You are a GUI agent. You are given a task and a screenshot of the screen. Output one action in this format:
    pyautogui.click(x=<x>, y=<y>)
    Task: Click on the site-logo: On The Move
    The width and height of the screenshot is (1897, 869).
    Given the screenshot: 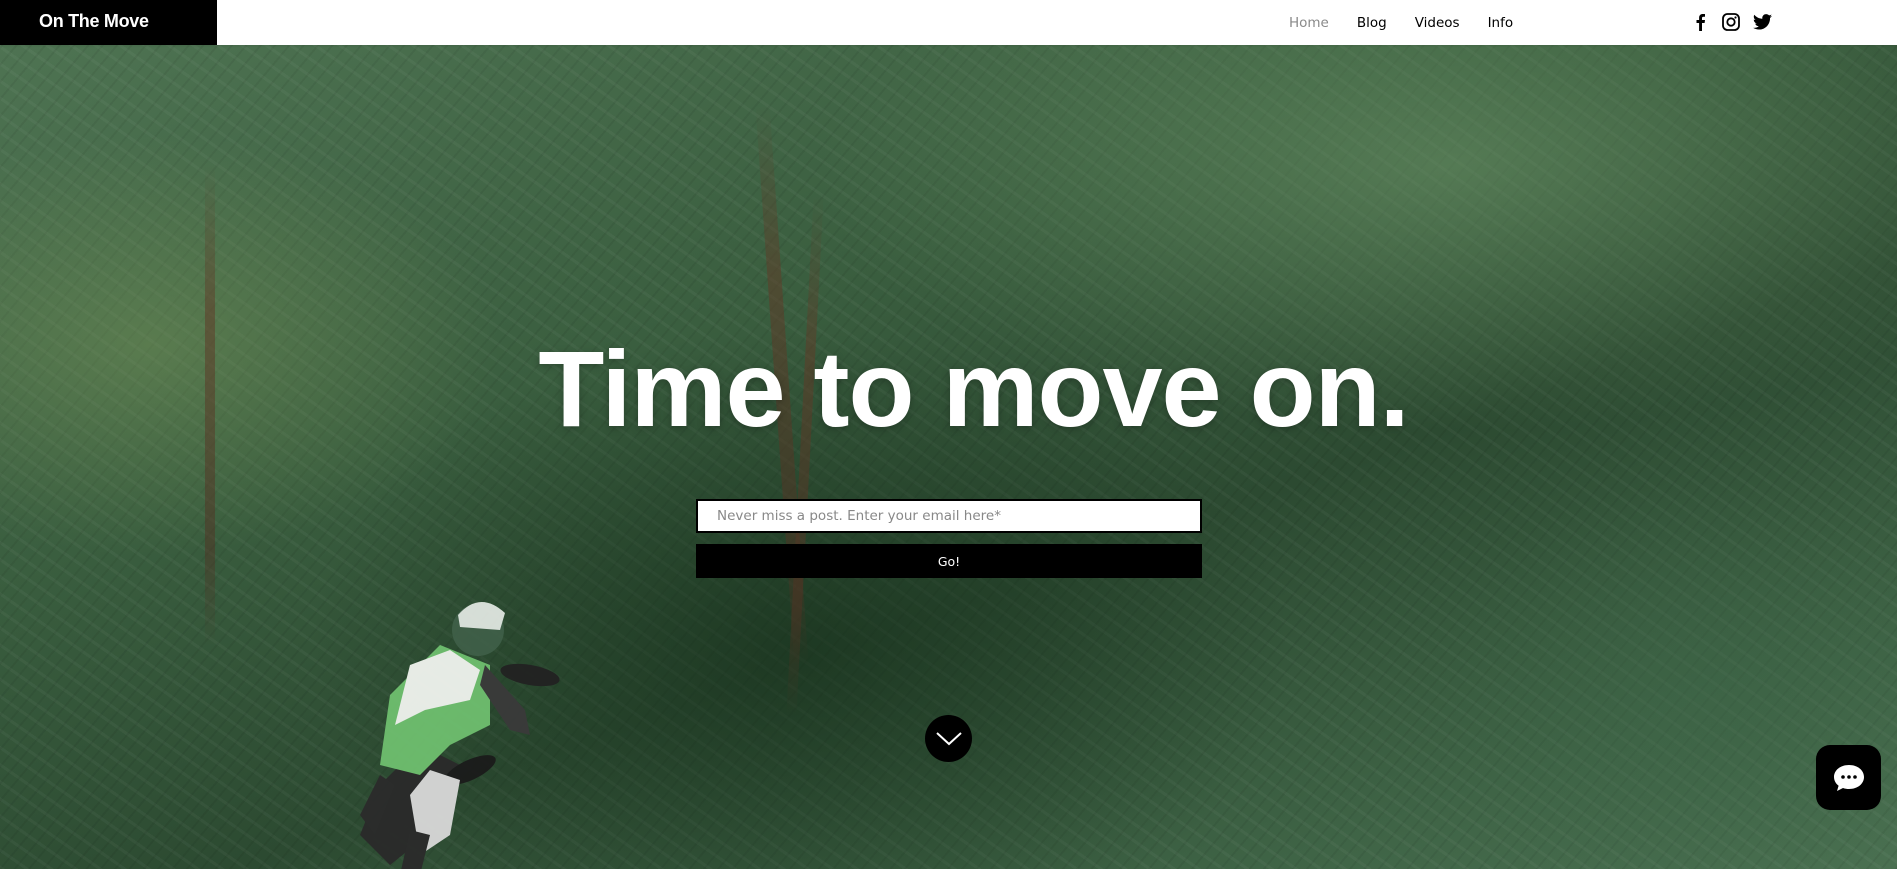 What is the action you would take?
    pyautogui.click(x=108, y=22)
    